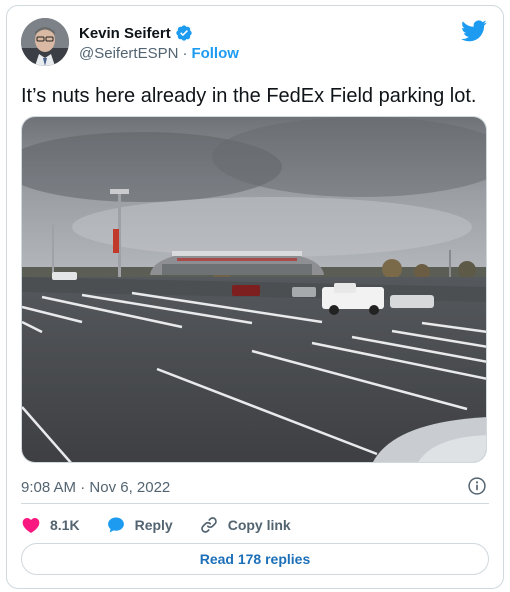 This screenshot has height=592, width=510. Describe the element at coordinates (125, 33) in the screenshot. I see `author-display-name: Kevin Seifert` at that location.